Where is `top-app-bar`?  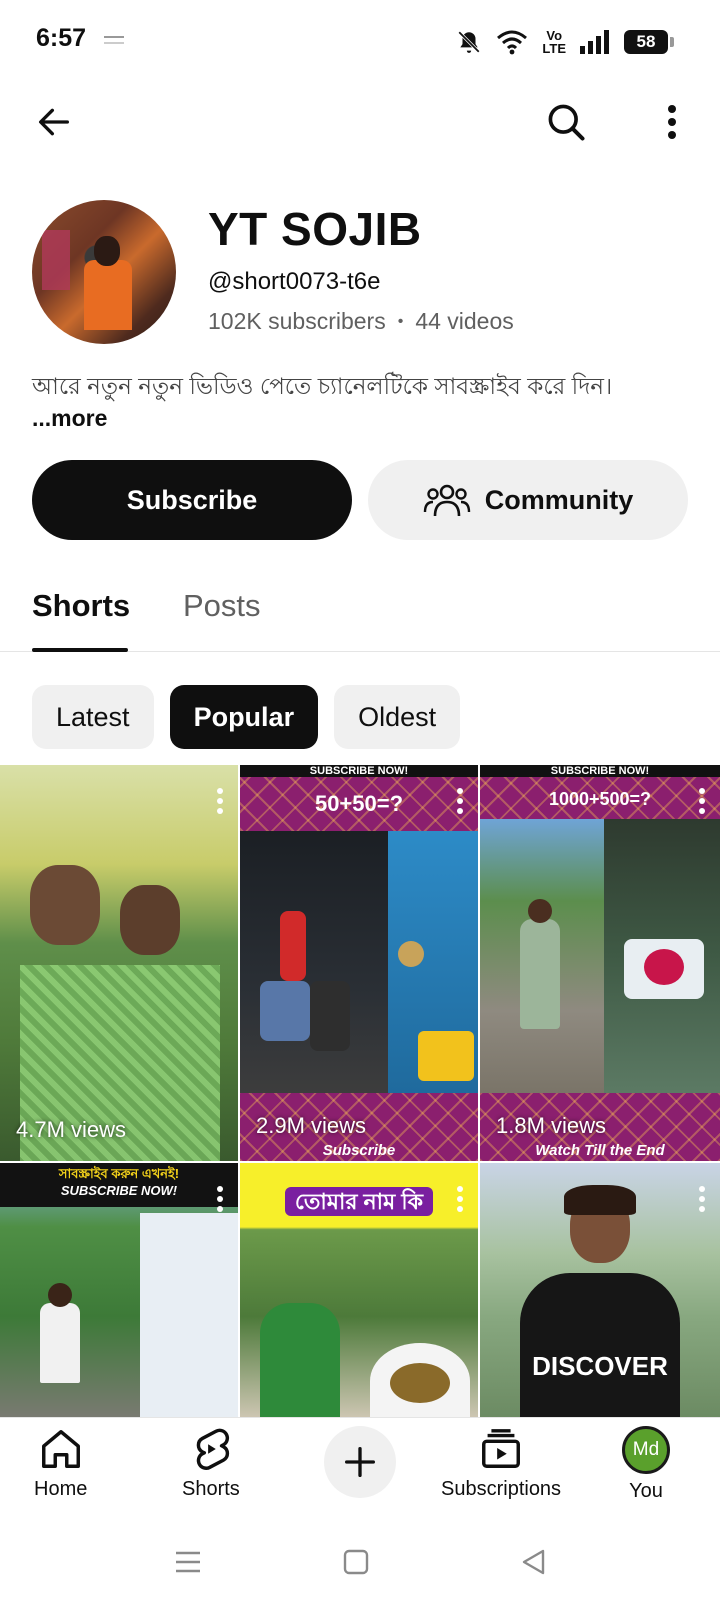
top-app-bar is located at coordinates (360, 122).